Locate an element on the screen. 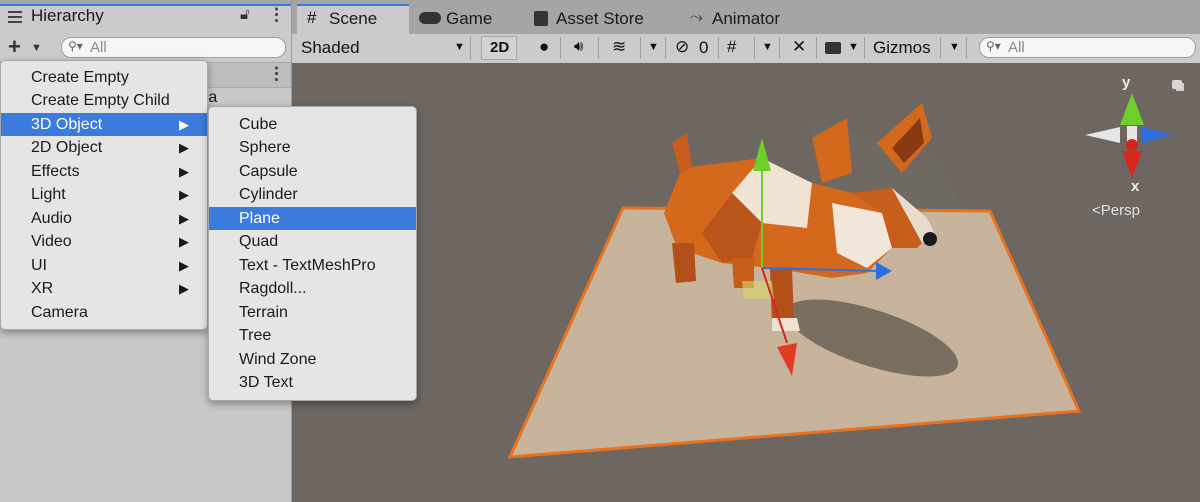 The image size is (1200, 502). chevron-left-icon: < is located at coordinates (1096, 210).